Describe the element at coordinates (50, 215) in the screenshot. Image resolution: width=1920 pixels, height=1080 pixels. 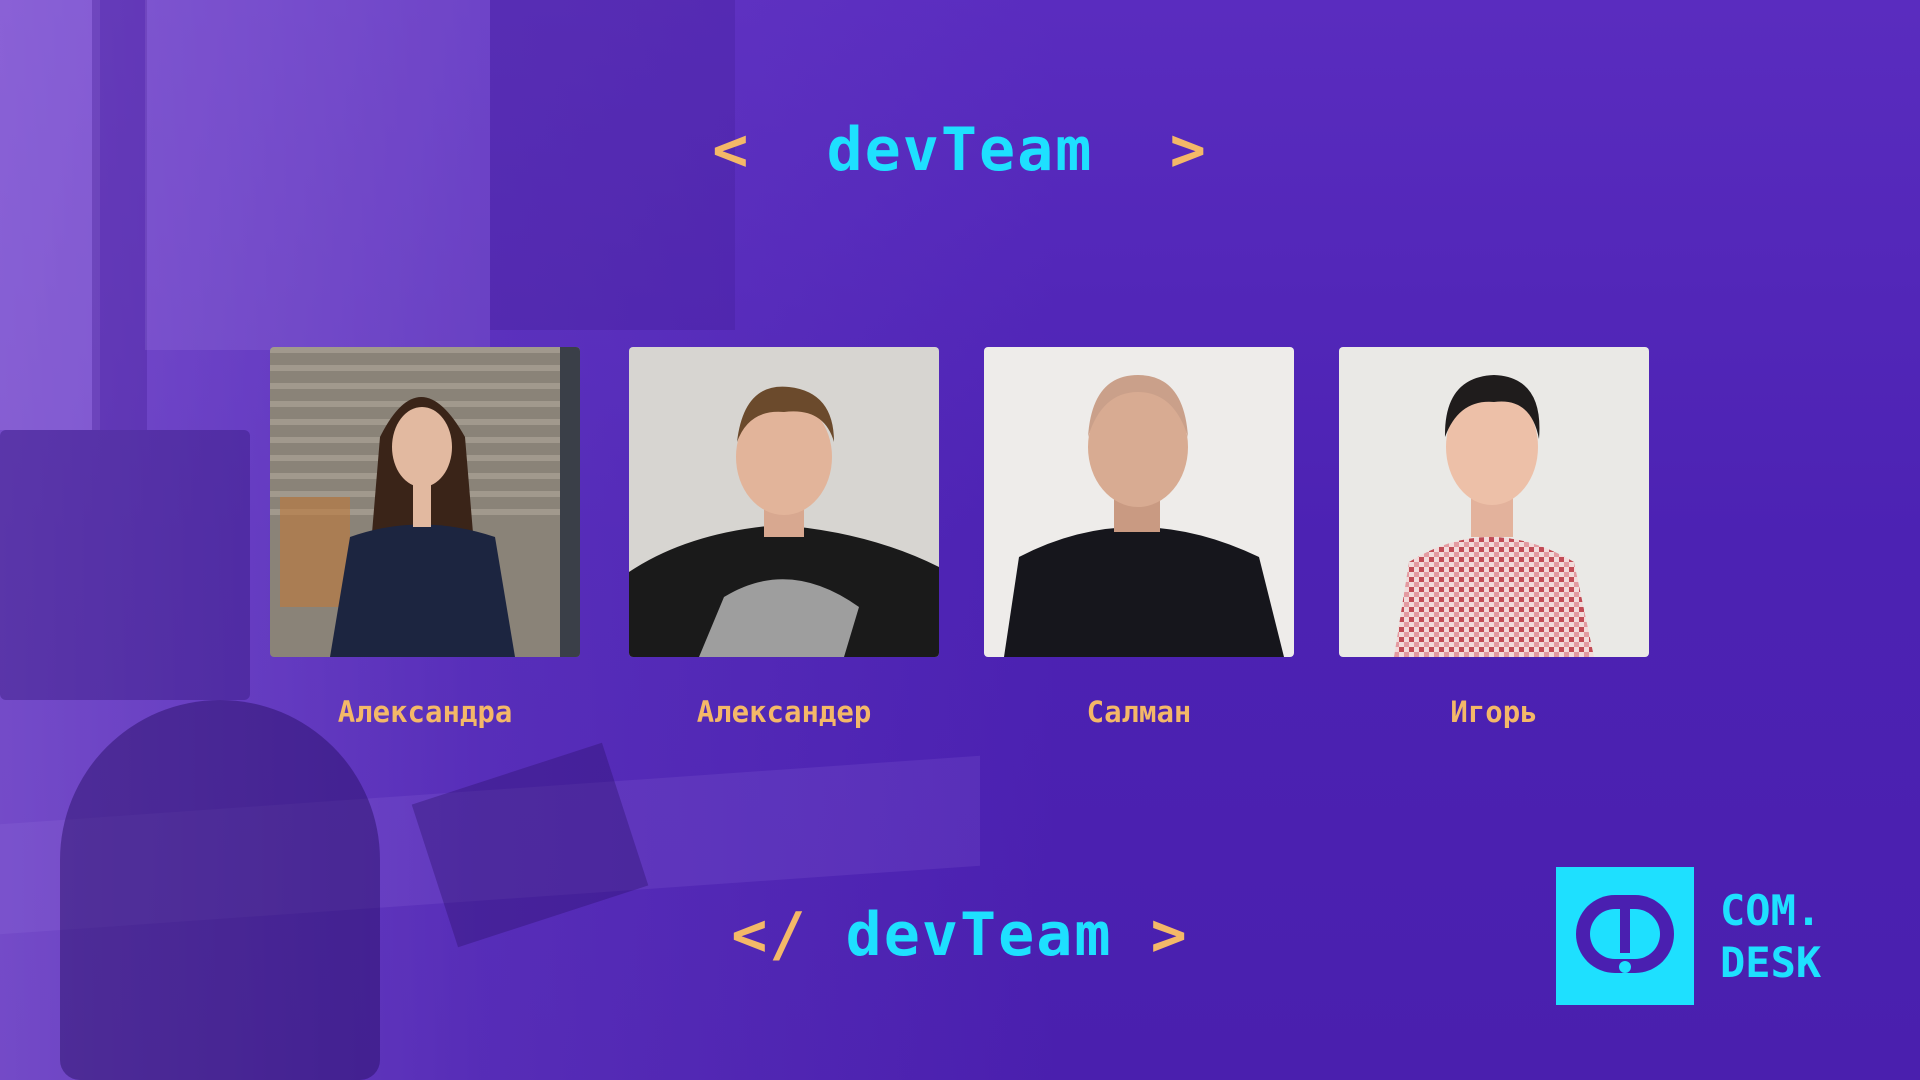
I see `background-window` at that location.